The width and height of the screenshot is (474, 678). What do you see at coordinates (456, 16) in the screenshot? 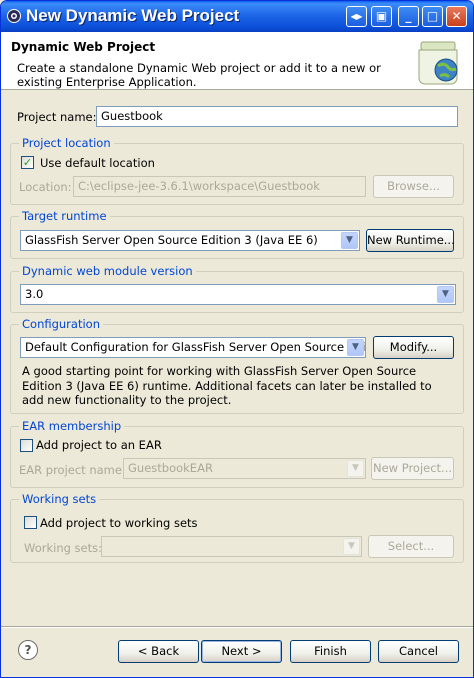
I see `close-button: ✕` at bounding box center [456, 16].